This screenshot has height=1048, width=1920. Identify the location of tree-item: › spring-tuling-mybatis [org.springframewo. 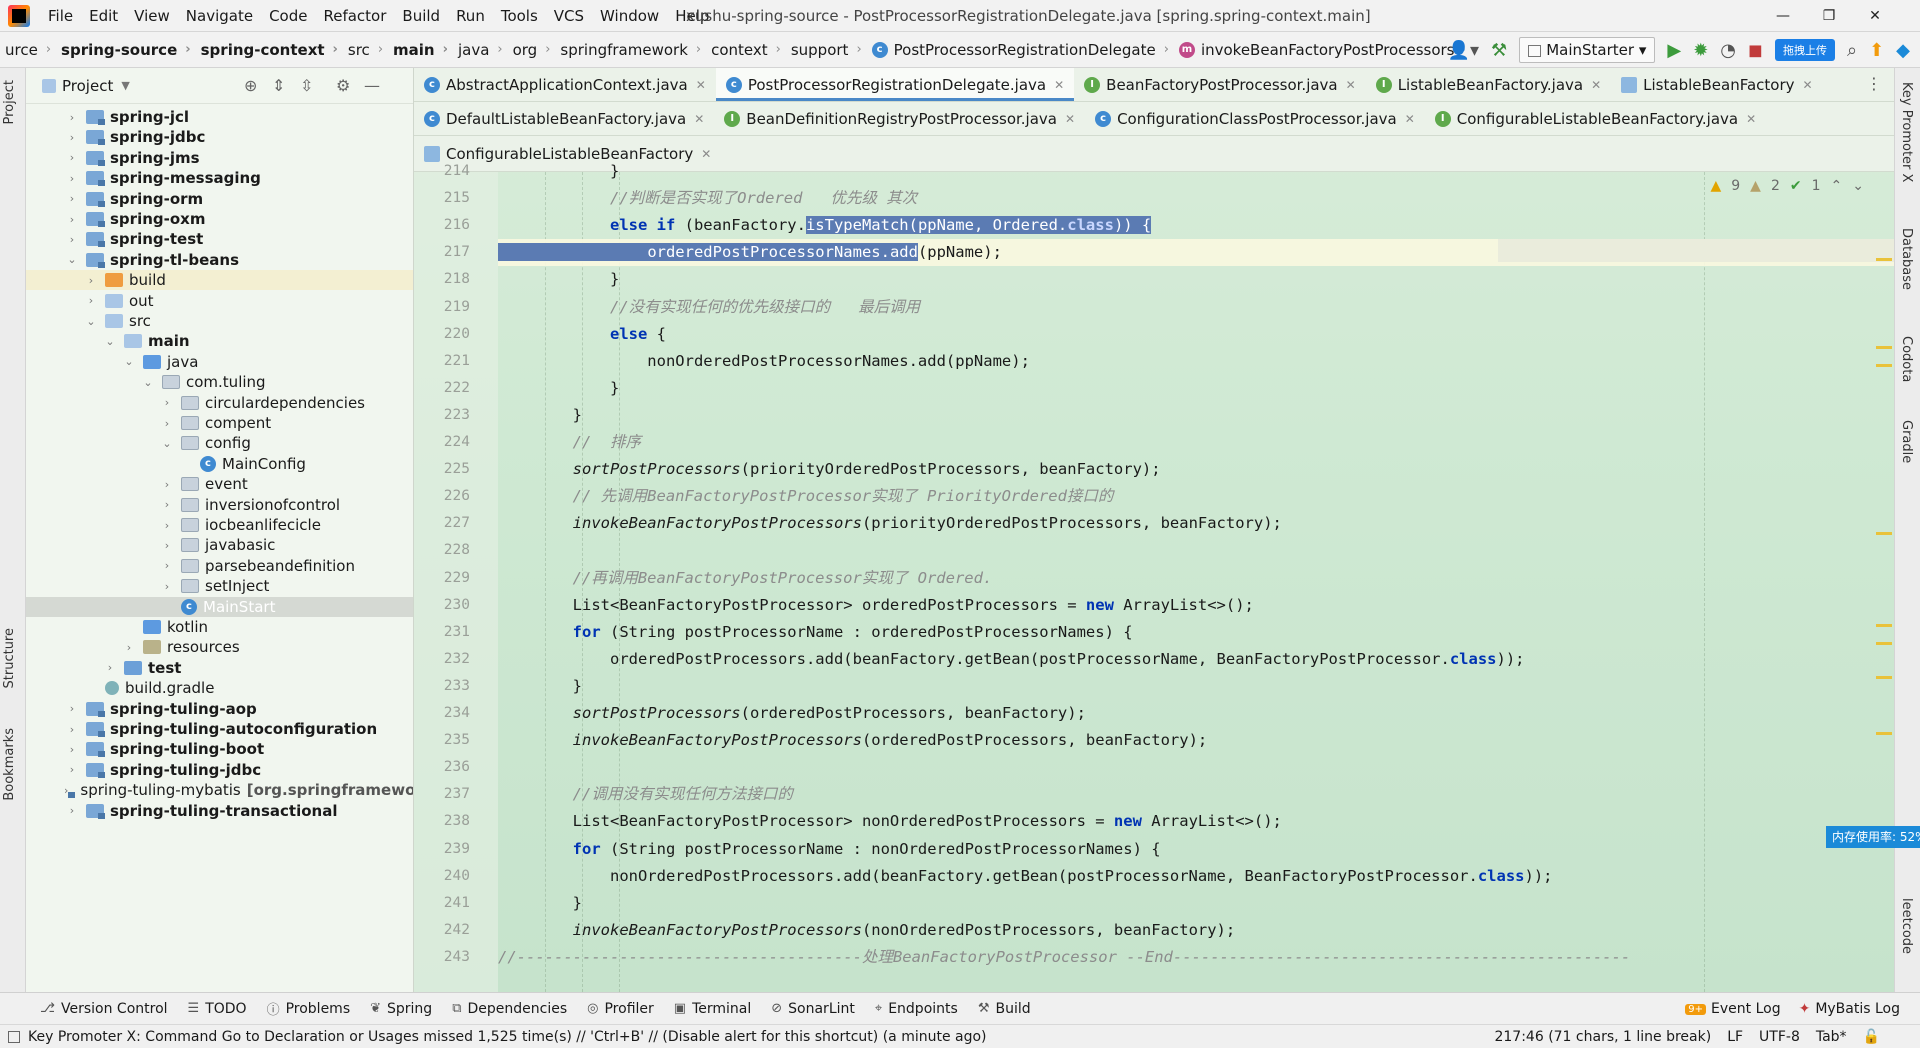
(219, 790).